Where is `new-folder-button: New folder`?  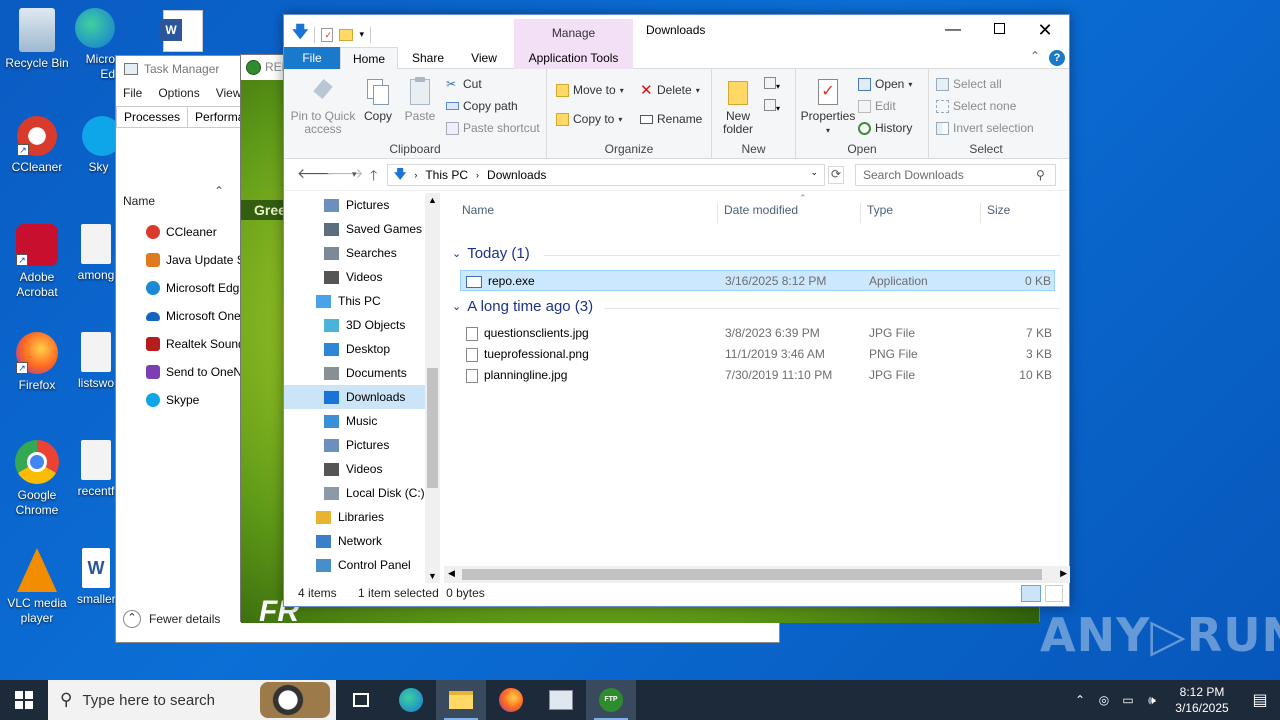 new-folder-button: New folder is located at coordinates (738, 106).